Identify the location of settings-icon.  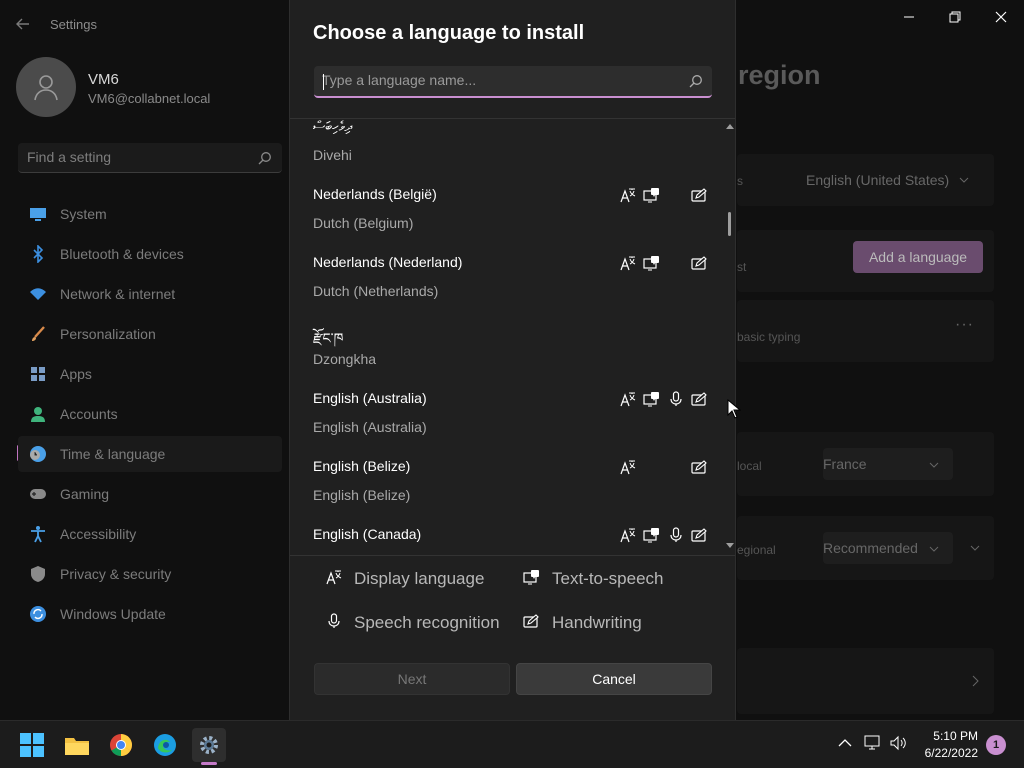
(209, 745).